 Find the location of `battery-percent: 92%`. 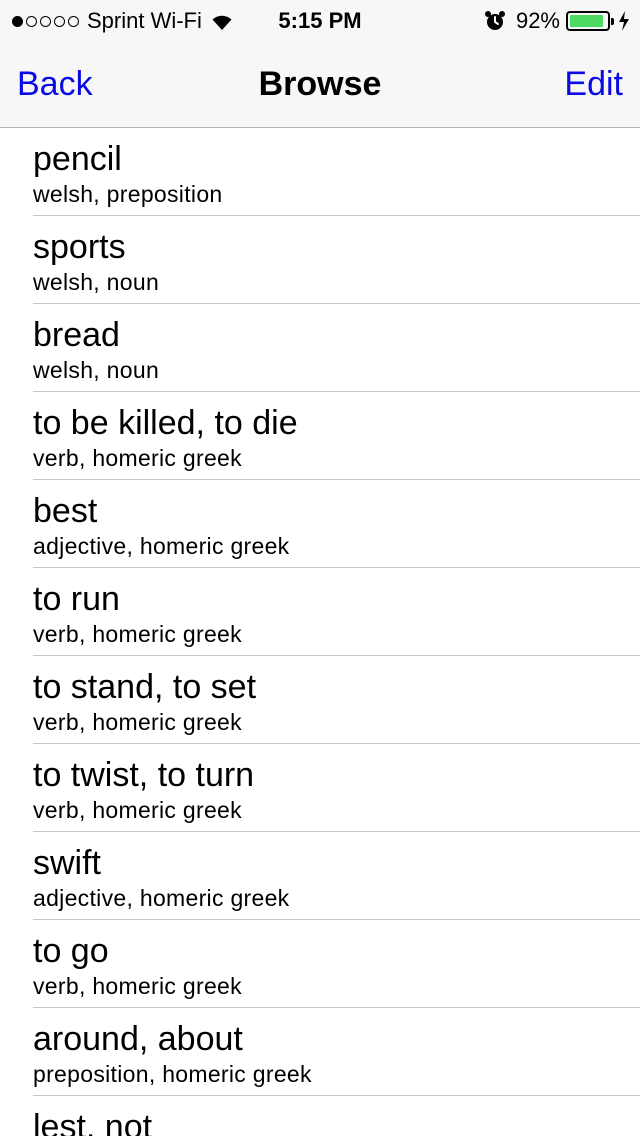

battery-percent: 92% is located at coordinates (537, 20).